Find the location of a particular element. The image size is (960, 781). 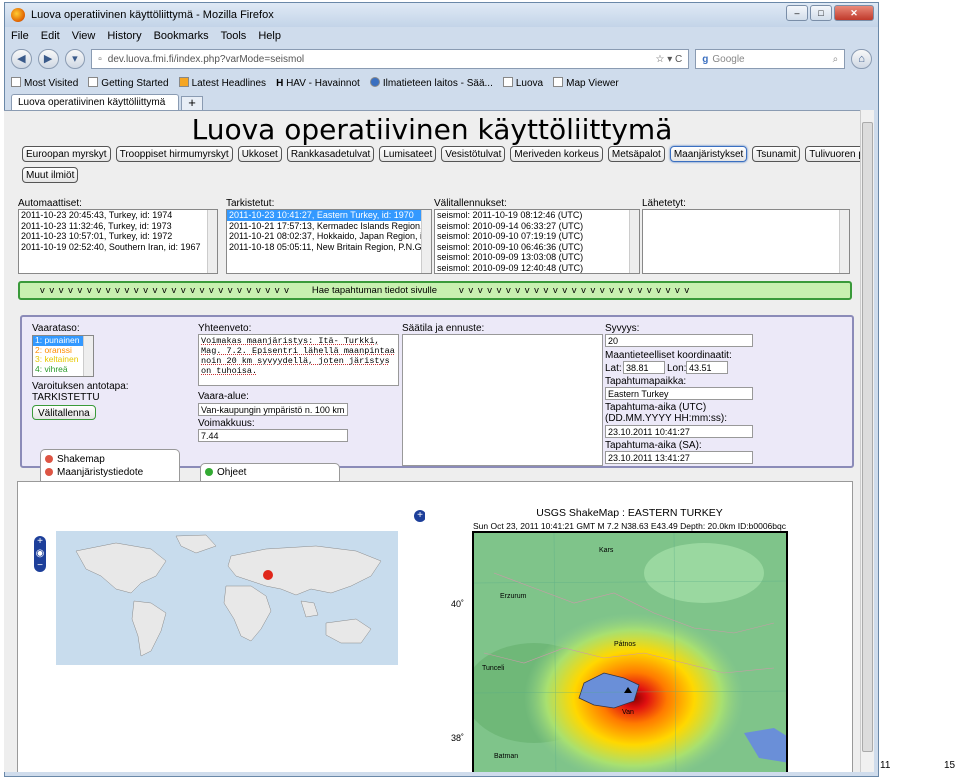

event-marker is located at coordinates (268, 575).